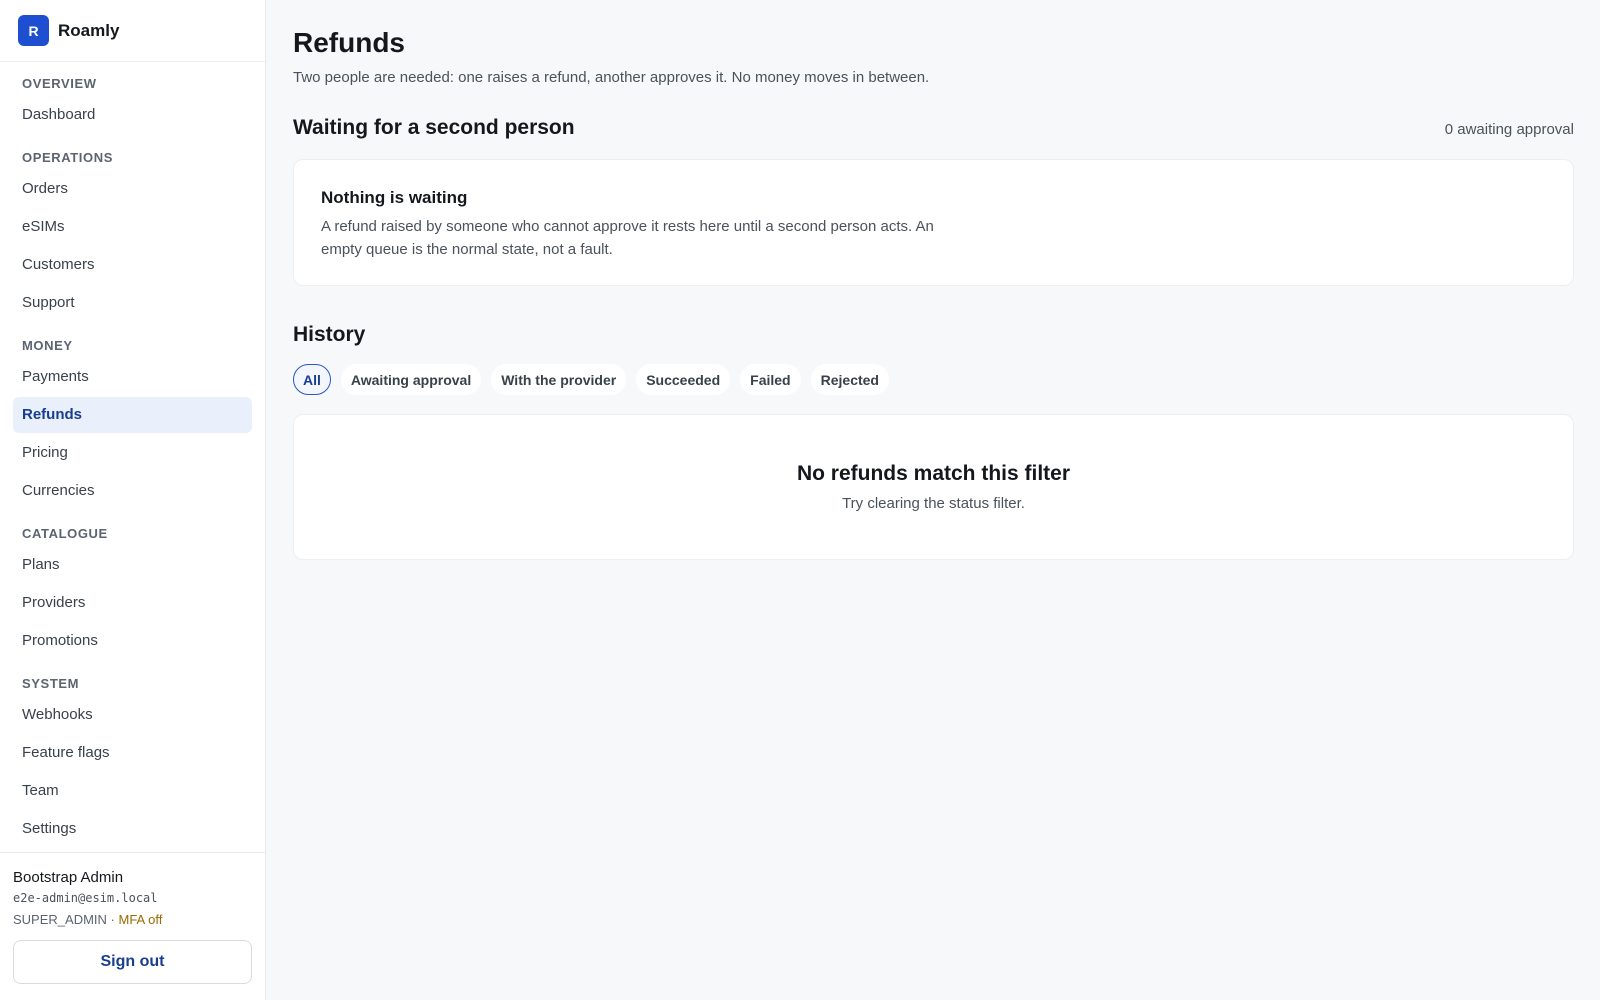  What do you see at coordinates (132, 453) in the screenshot?
I see `sidebar-item-pricing: Pricing` at bounding box center [132, 453].